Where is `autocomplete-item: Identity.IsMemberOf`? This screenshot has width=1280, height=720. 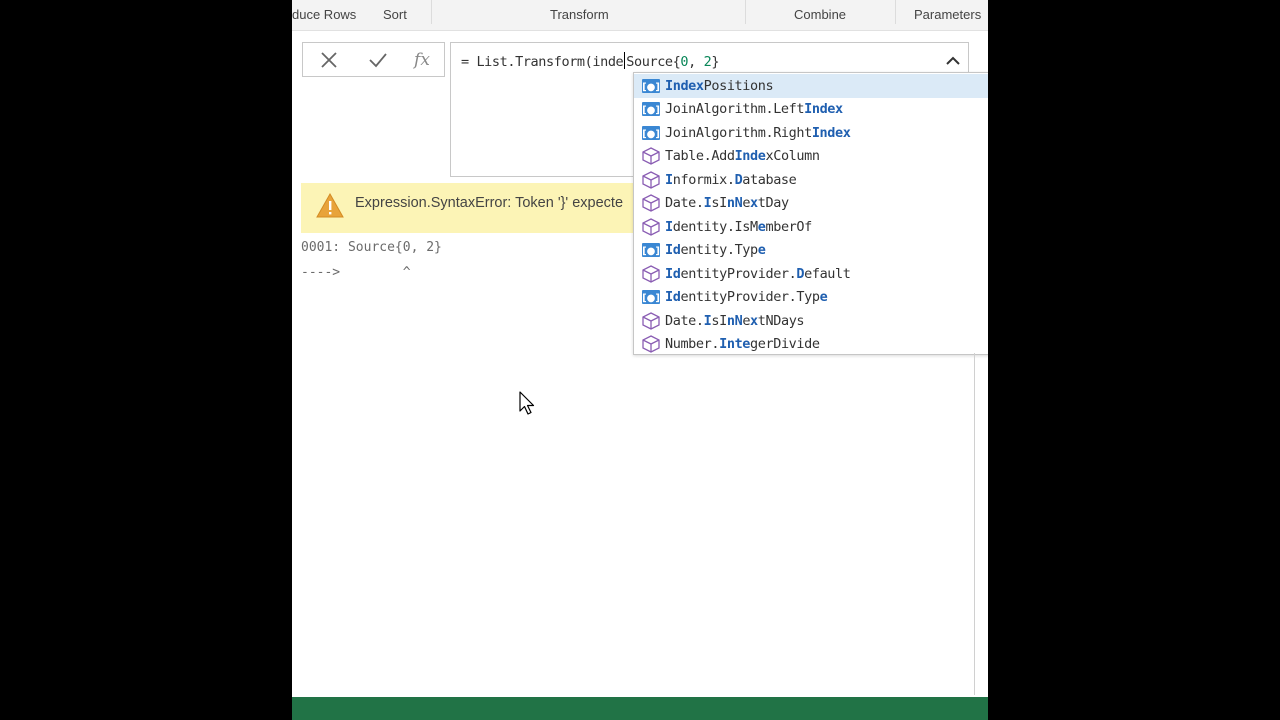 autocomplete-item: Identity.IsMemberOf is located at coordinates (811, 227).